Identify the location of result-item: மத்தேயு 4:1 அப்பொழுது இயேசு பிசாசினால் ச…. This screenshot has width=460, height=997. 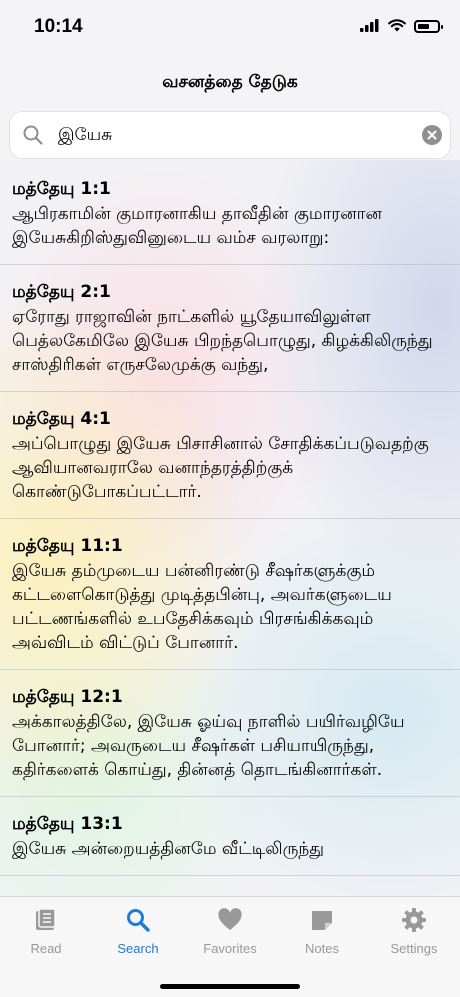
(230, 455).